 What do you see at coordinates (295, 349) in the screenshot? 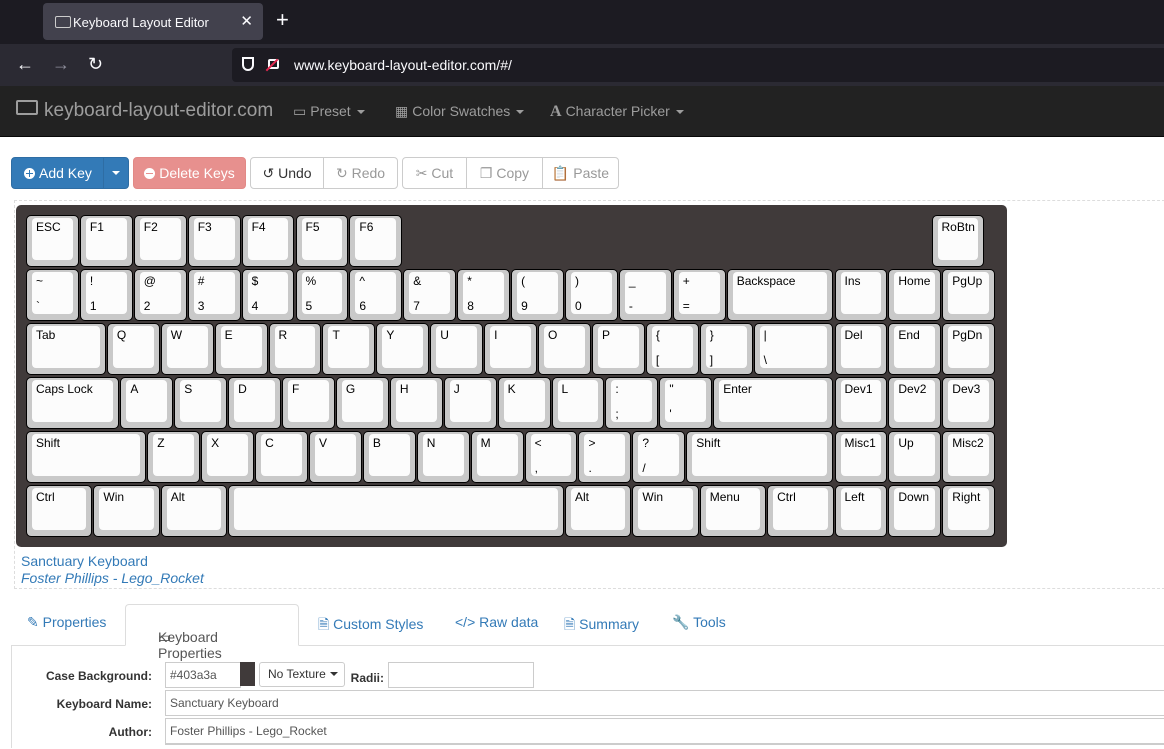
I see `key: R` at bounding box center [295, 349].